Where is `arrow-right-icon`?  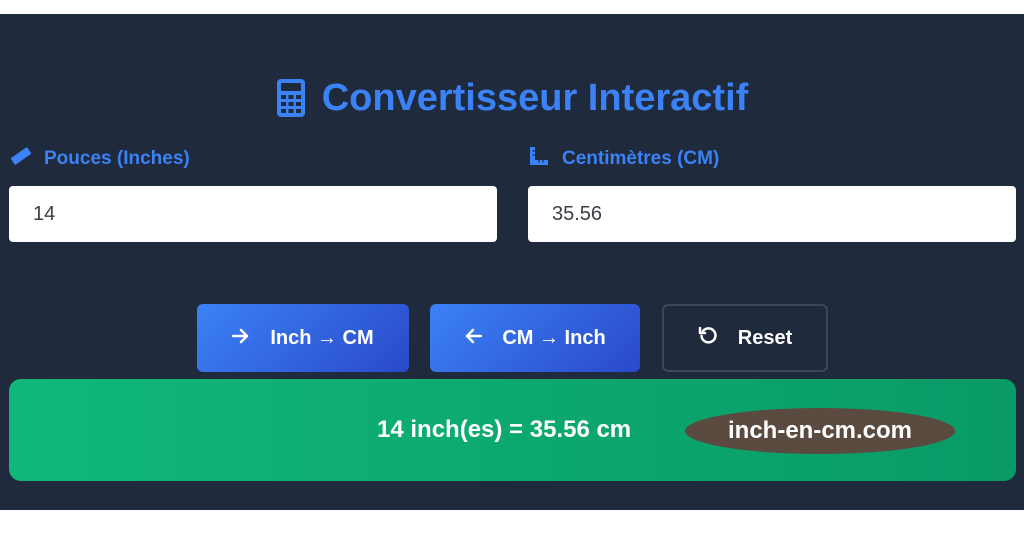 arrow-right-icon is located at coordinates (241, 338).